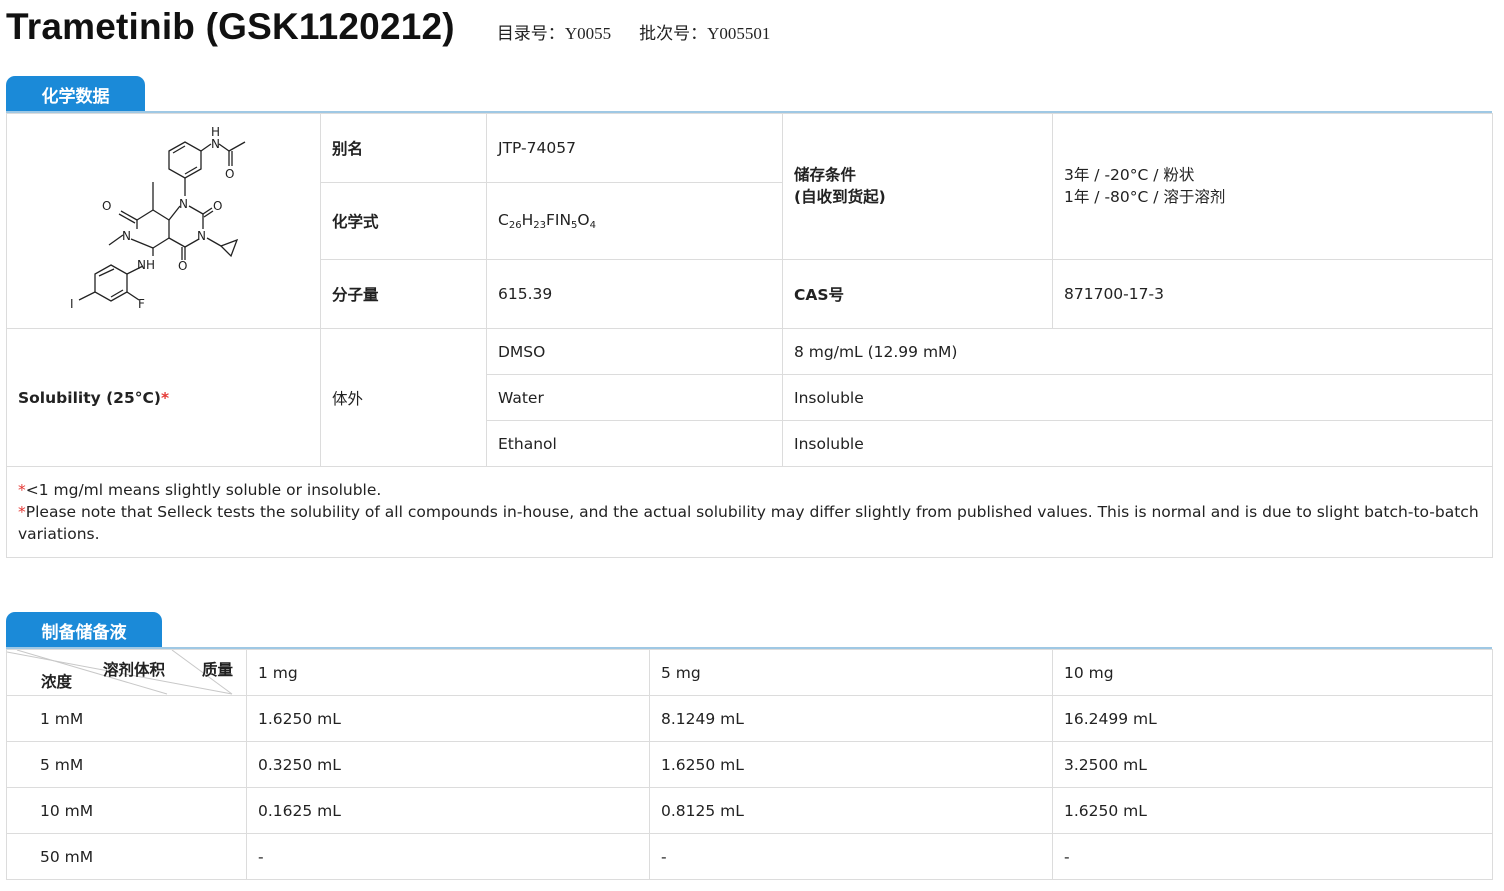  Describe the element at coordinates (917, 186) in the screenshot. I see `storage-label: 储存条件 (自收到货起)` at that location.